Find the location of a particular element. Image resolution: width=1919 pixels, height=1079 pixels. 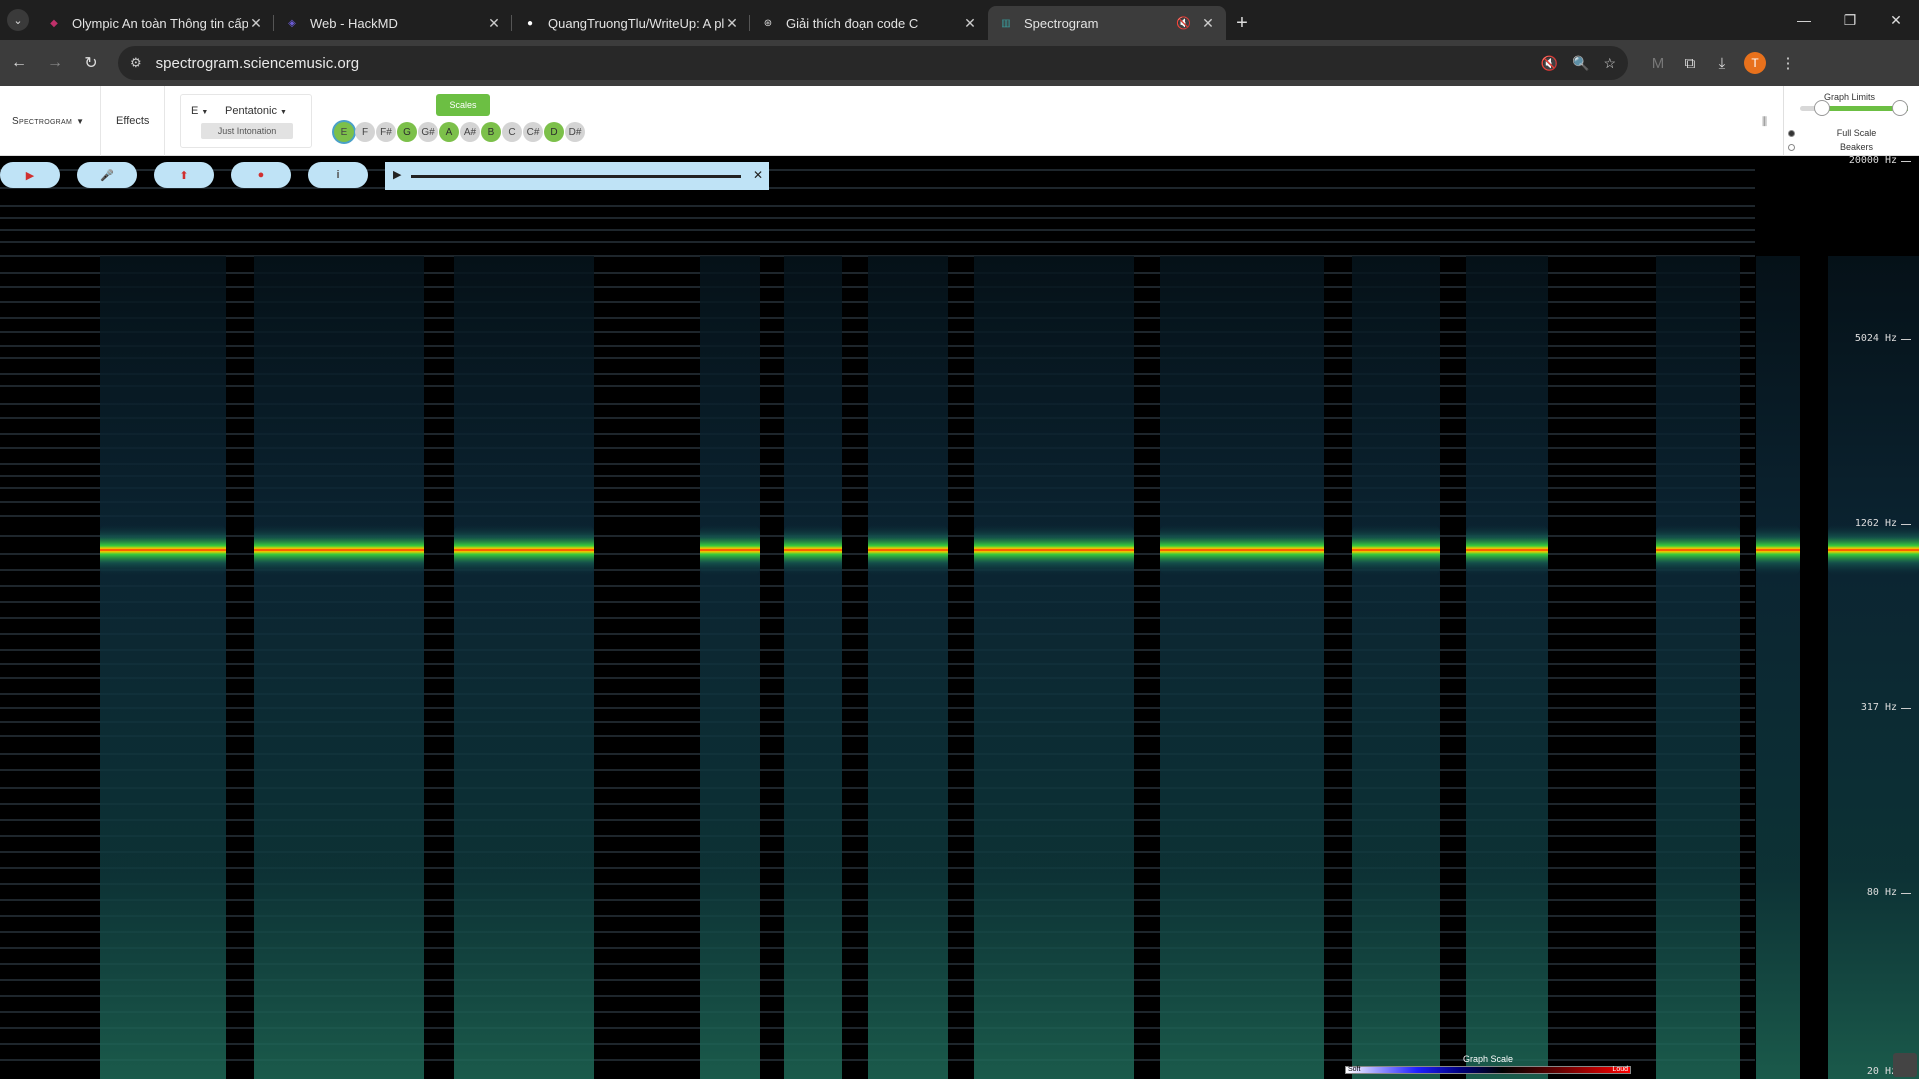

note-button: D# is located at coordinates (575, 132).